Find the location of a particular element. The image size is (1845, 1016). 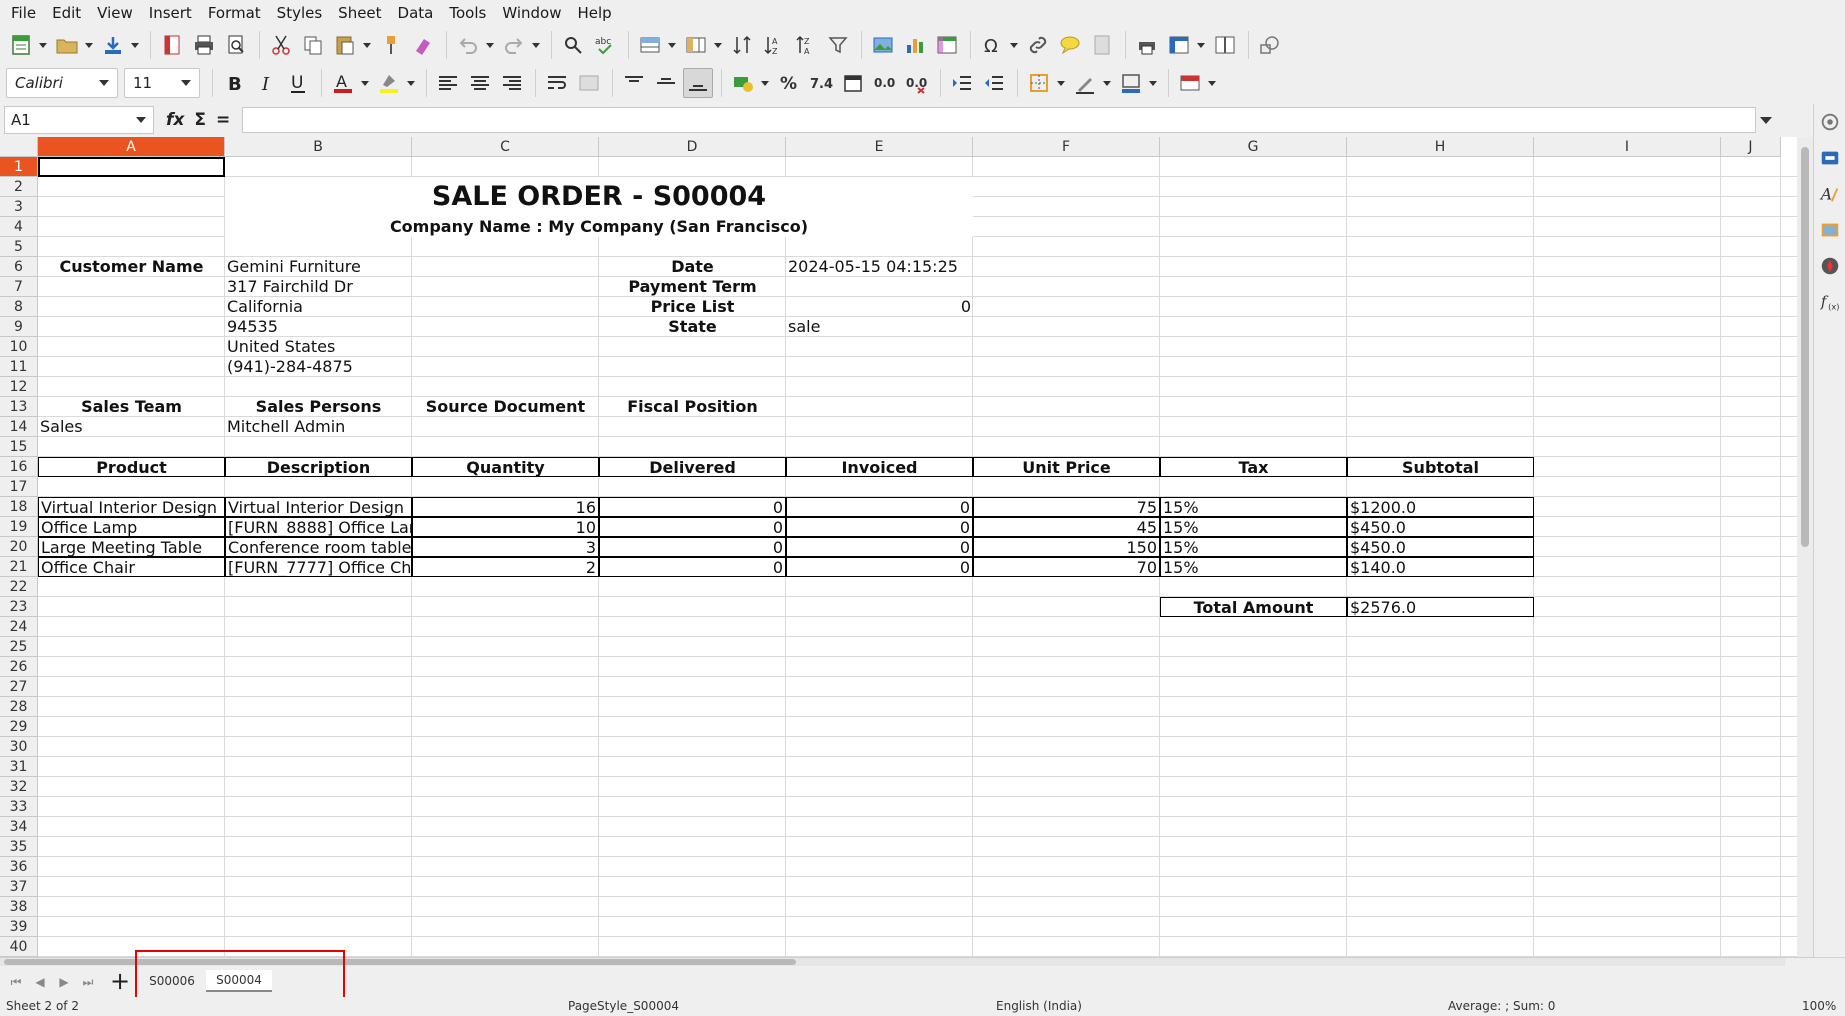

previous-sheet-icon: ◀ is located at coordinates (40, 982).